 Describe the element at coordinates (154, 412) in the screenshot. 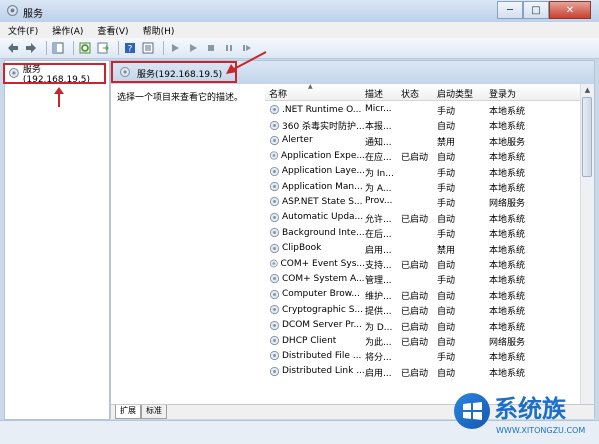

I see `tab-standard: 标准` at that location.